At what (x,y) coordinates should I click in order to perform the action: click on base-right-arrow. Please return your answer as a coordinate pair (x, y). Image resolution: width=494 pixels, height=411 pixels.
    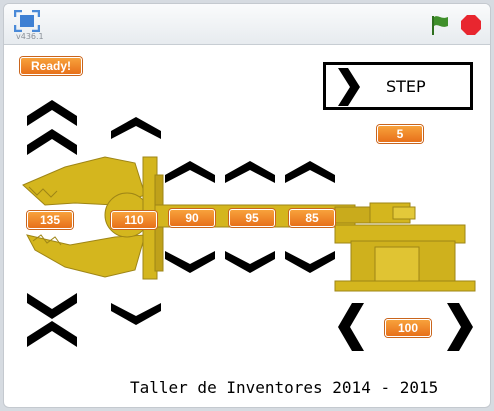
    Looking at the image, I should click on (460, 327).